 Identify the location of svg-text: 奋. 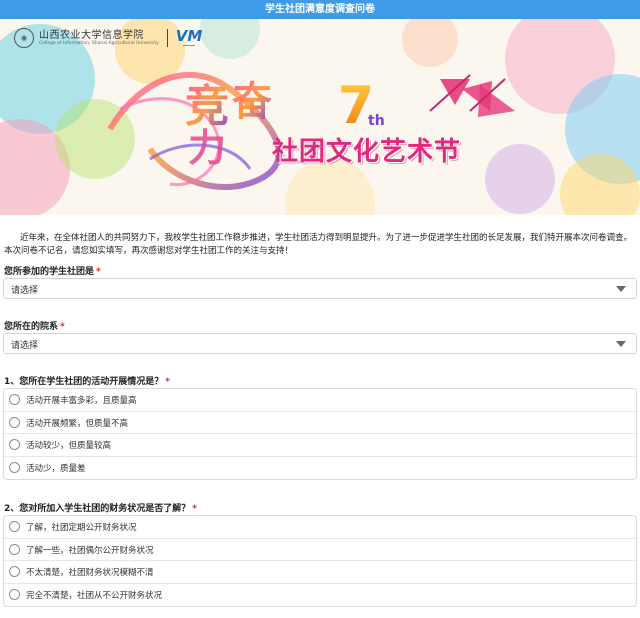
(252, 102).